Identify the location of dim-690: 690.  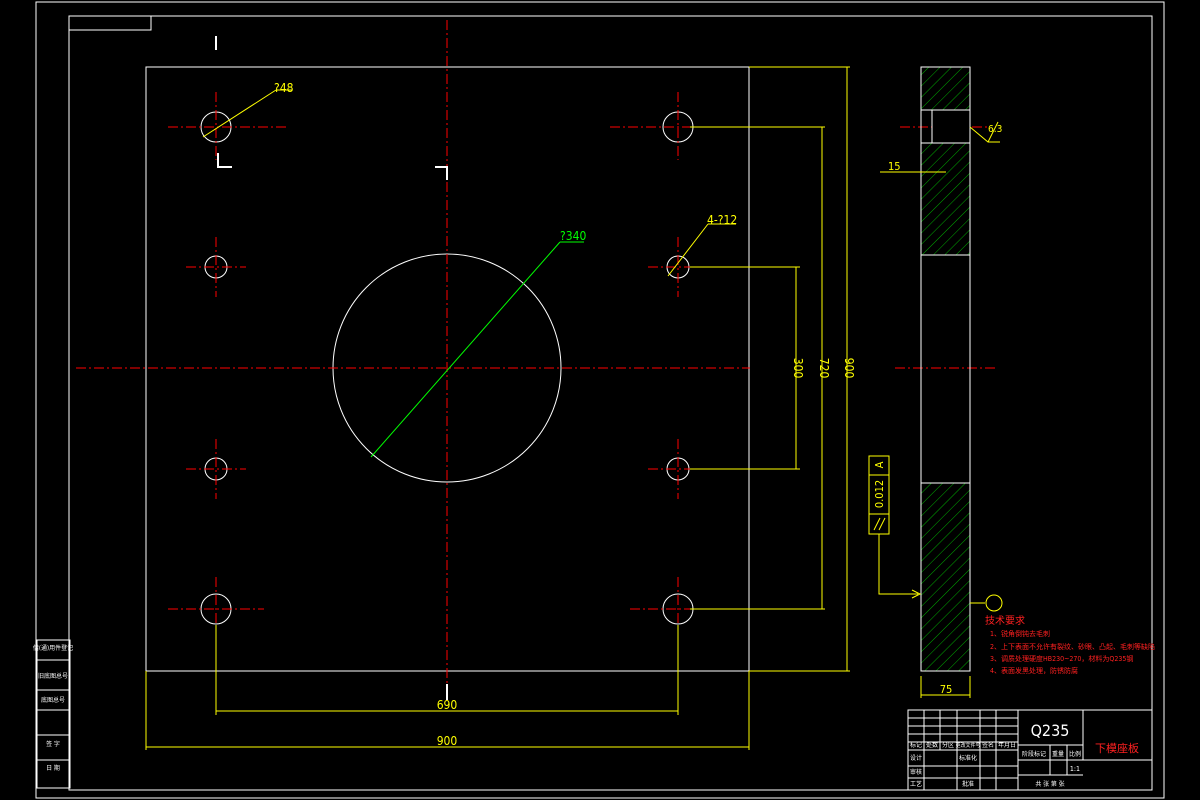
(447, 705).